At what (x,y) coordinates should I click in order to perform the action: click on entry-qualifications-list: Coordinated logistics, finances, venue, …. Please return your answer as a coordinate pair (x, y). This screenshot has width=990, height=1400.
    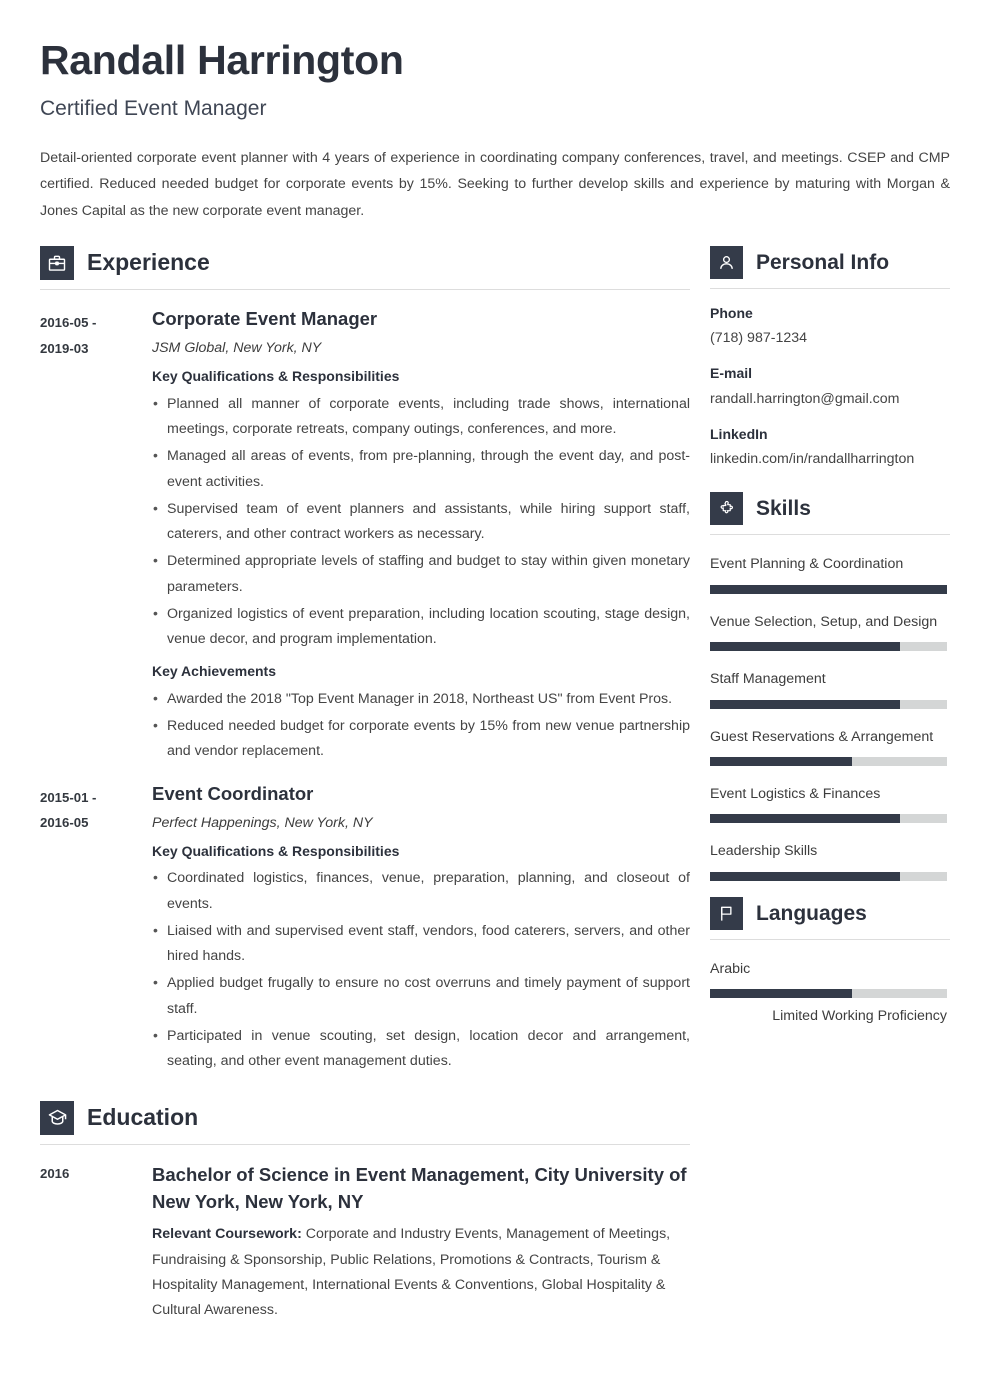
    Looking at the image, I should click on (421, 970).